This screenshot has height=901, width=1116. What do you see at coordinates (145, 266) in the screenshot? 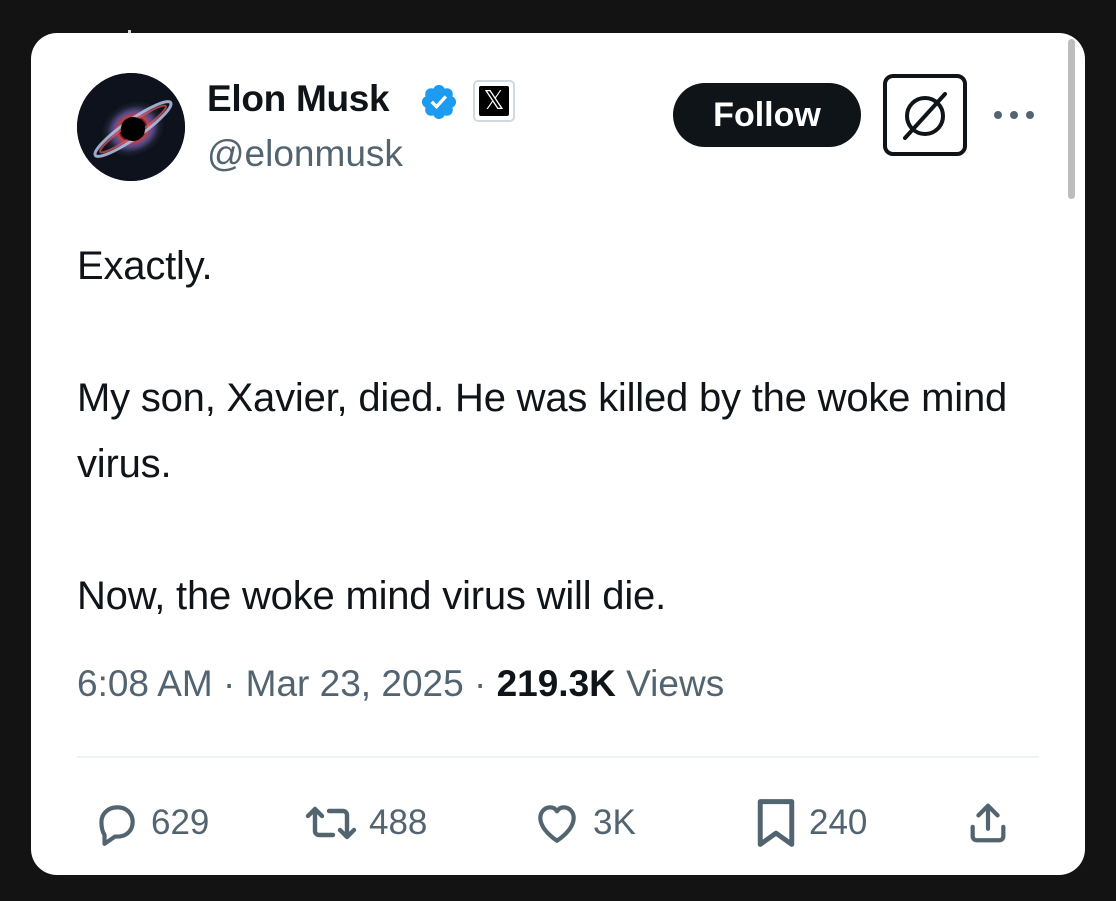
I see `tweet-text-line: Exactly.` at bounding box center [145, 266].